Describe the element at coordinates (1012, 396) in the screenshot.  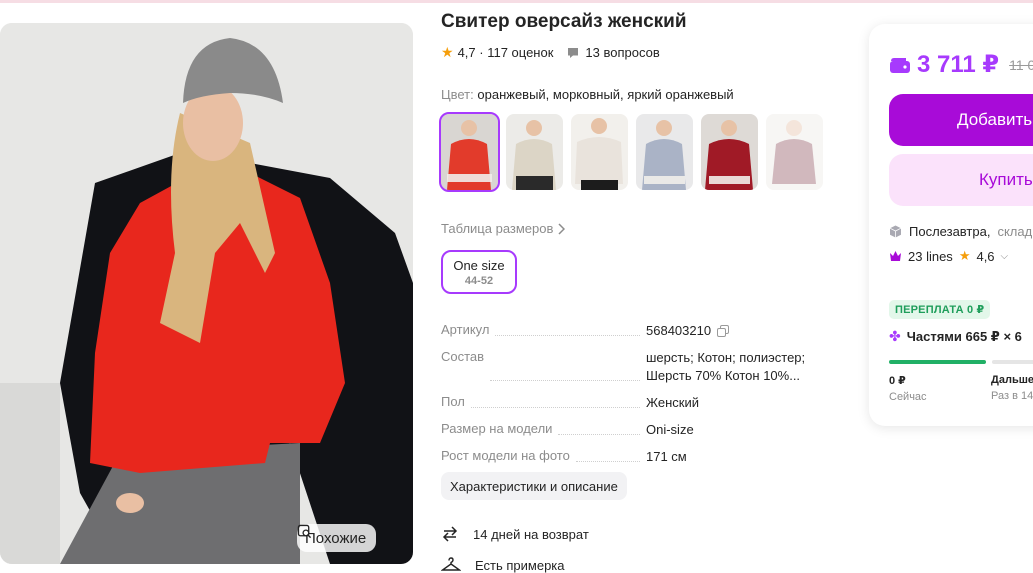
I see `payment-later-label: Раз в 14` at that location.